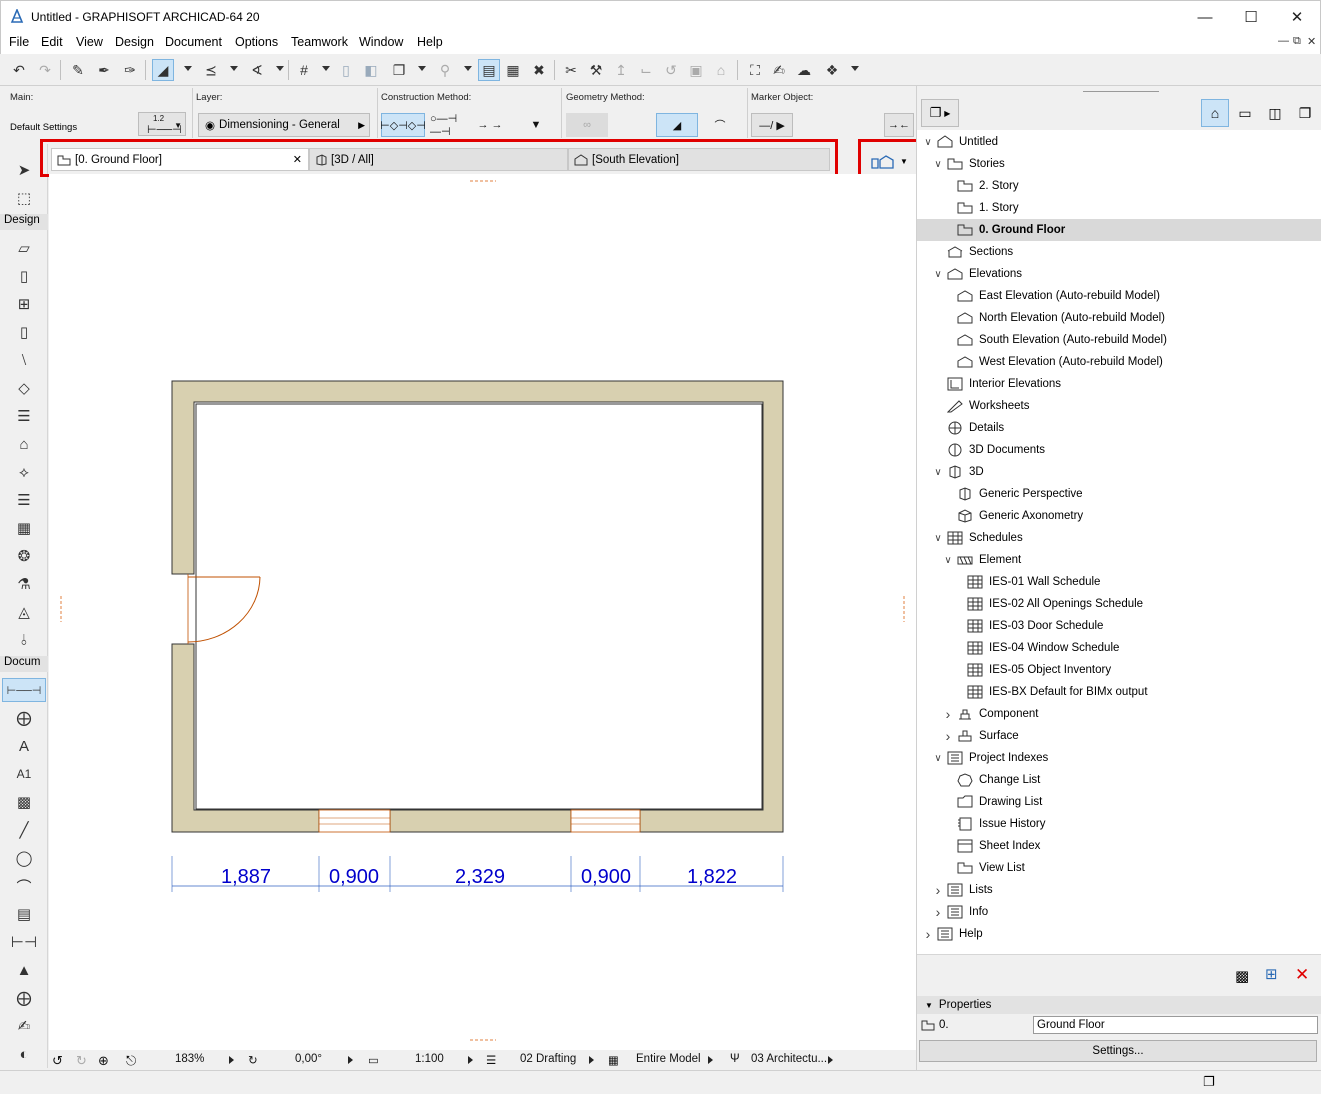 This screenshot has width=1321, height=1094. What do you see at coordinates (24, 1026) in the screenshot?
I see `worksheet-tool-icon: ✍` at bounding box center [24, 1026].